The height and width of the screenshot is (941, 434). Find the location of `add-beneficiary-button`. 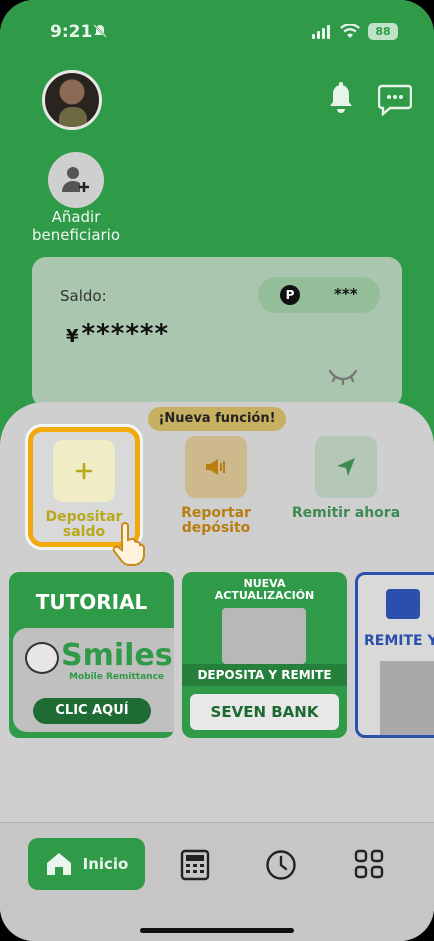

add-beneficiary-button is located at coordinates (76, 180).